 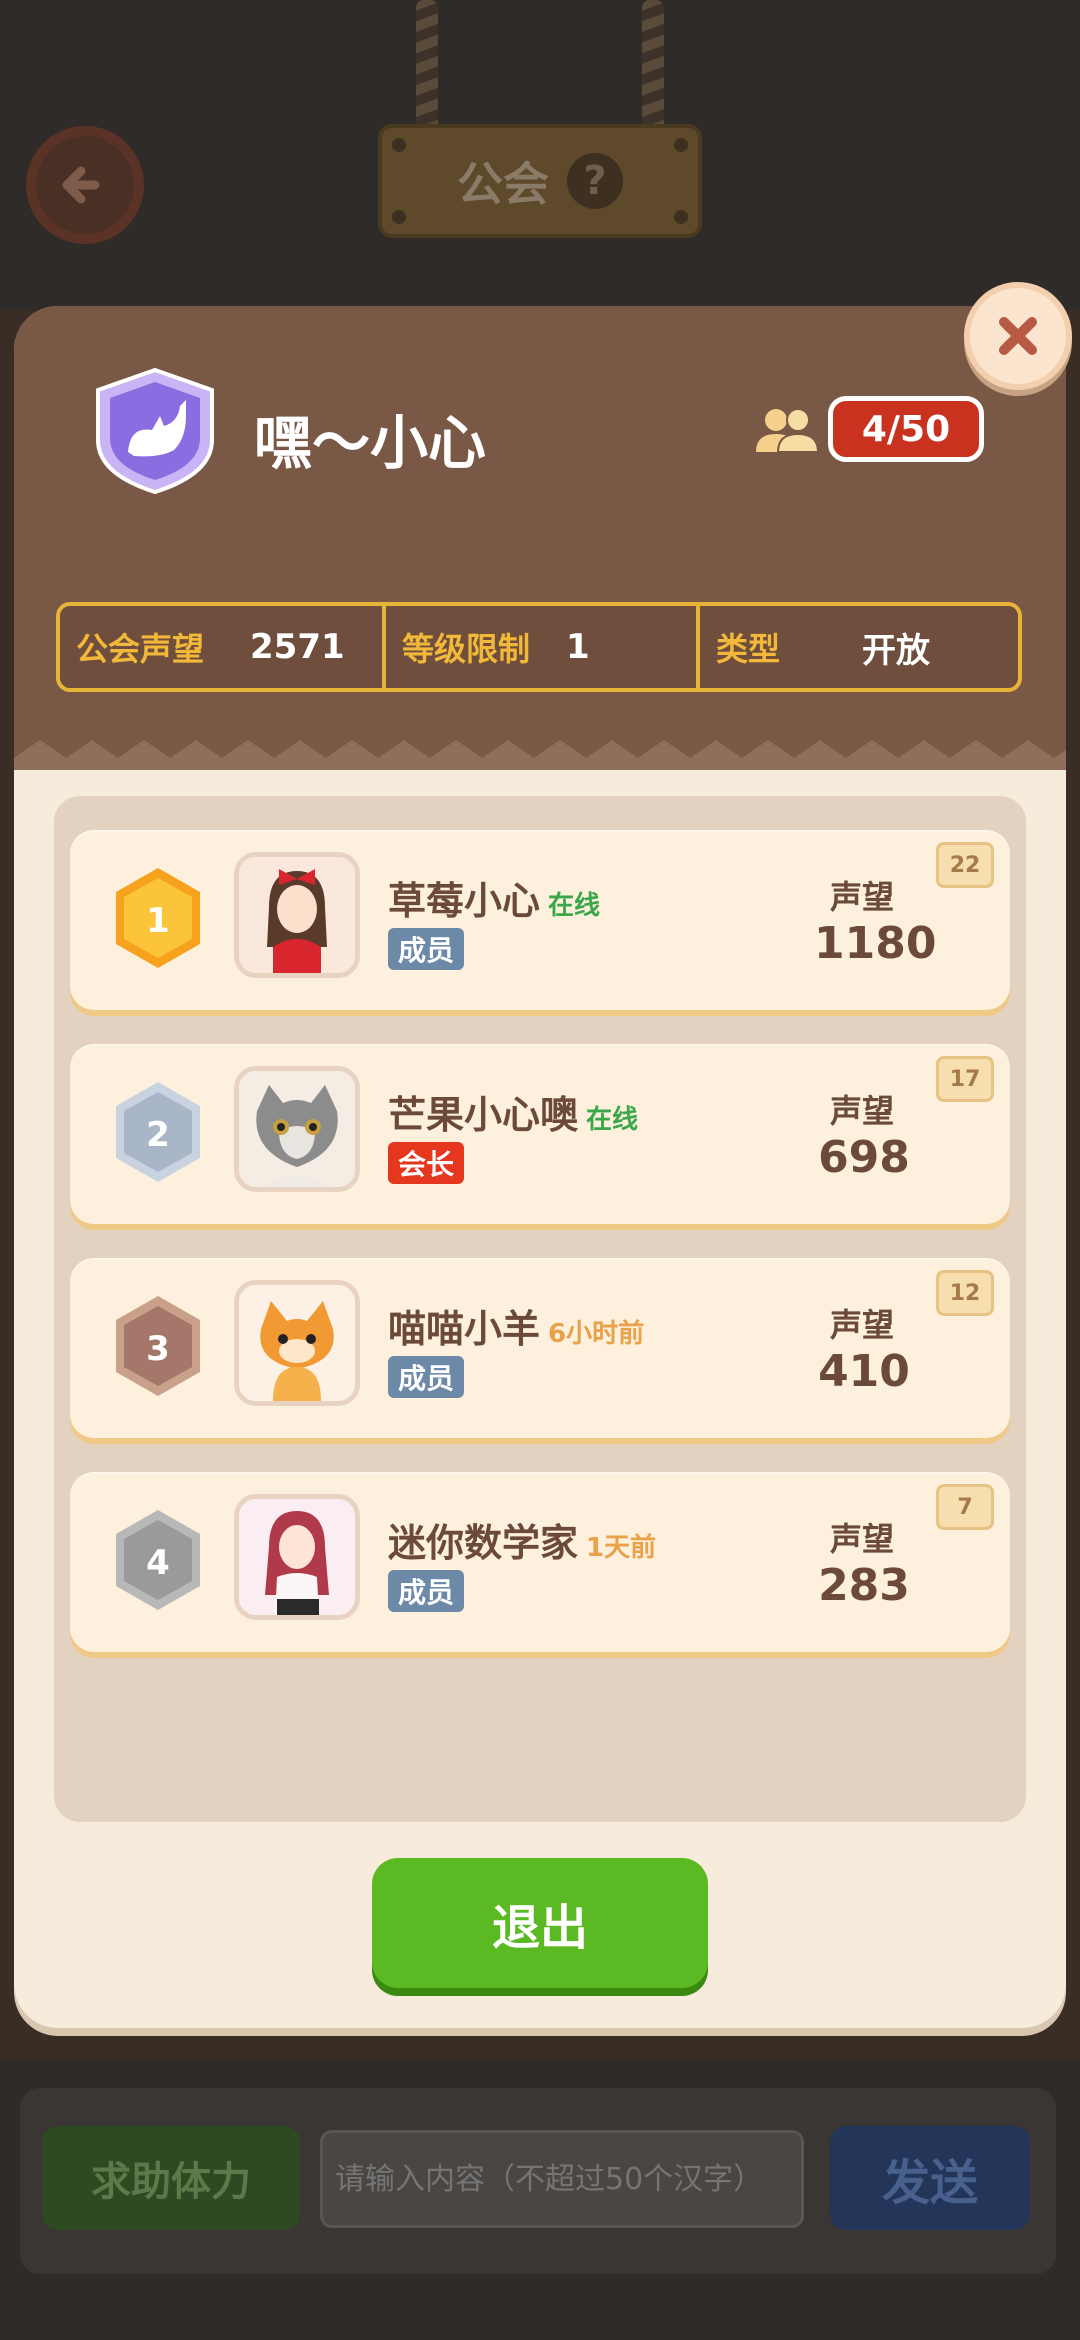 I want to click on reputation-value: 283, so click(x=864, y=1585).